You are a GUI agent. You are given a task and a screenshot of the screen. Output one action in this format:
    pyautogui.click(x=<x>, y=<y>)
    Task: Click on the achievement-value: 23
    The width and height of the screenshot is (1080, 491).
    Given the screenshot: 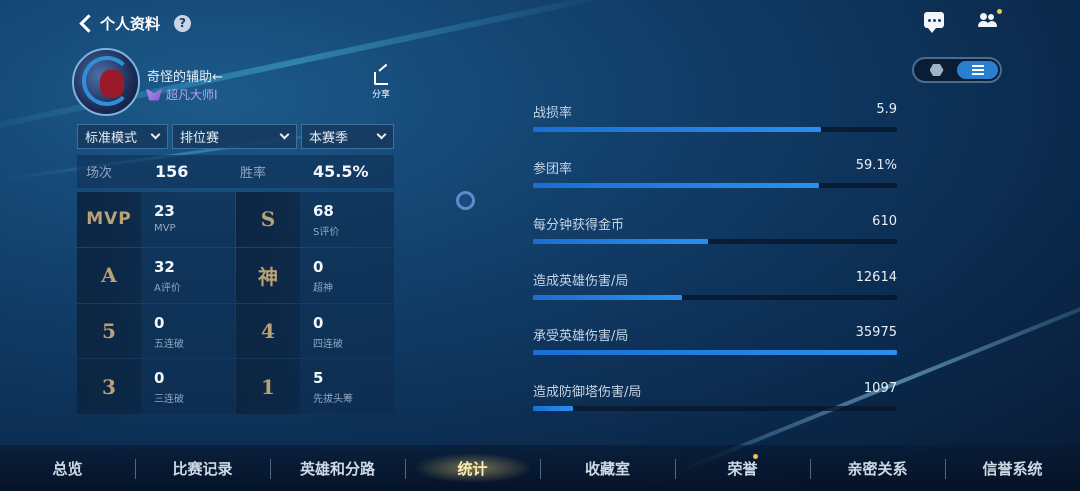 What is the action you would take?
    pyautogui.click(x=164, y=211)
    